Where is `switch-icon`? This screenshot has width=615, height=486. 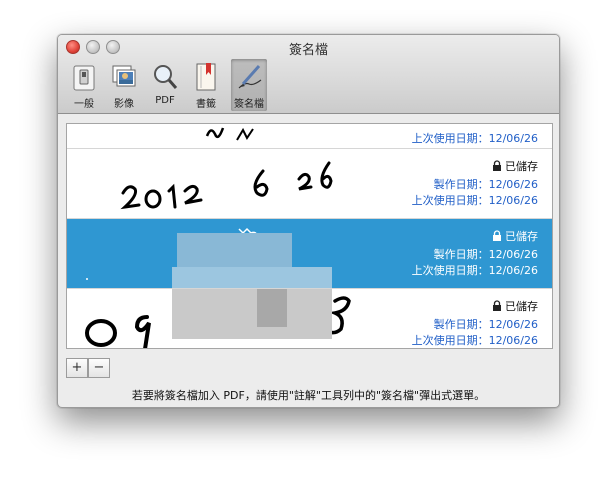
switch-icon is located at coordinates (84, 78).